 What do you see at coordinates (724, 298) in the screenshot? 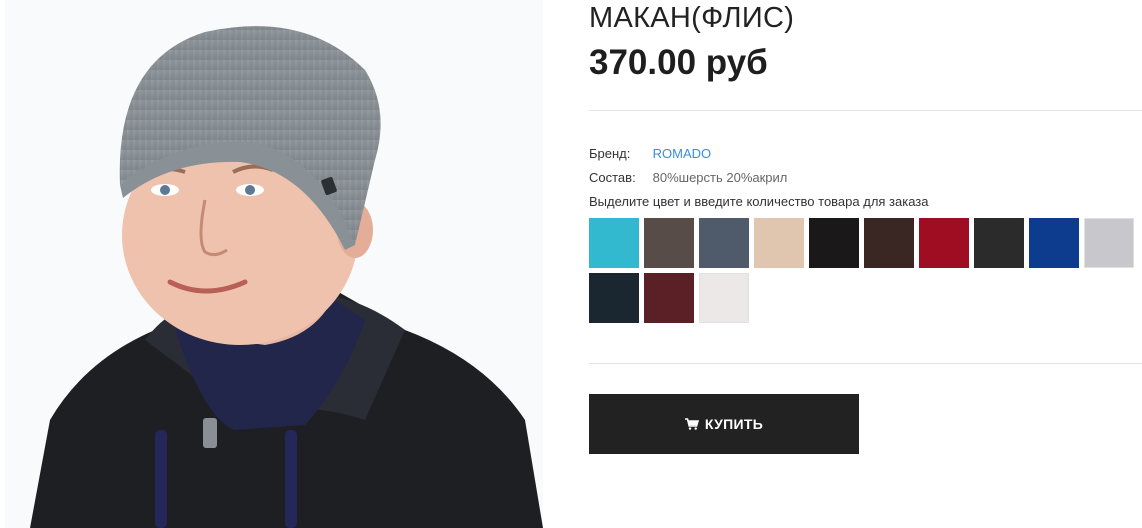
I see `color-swatch-off-white` at bounding box center [724, 298].